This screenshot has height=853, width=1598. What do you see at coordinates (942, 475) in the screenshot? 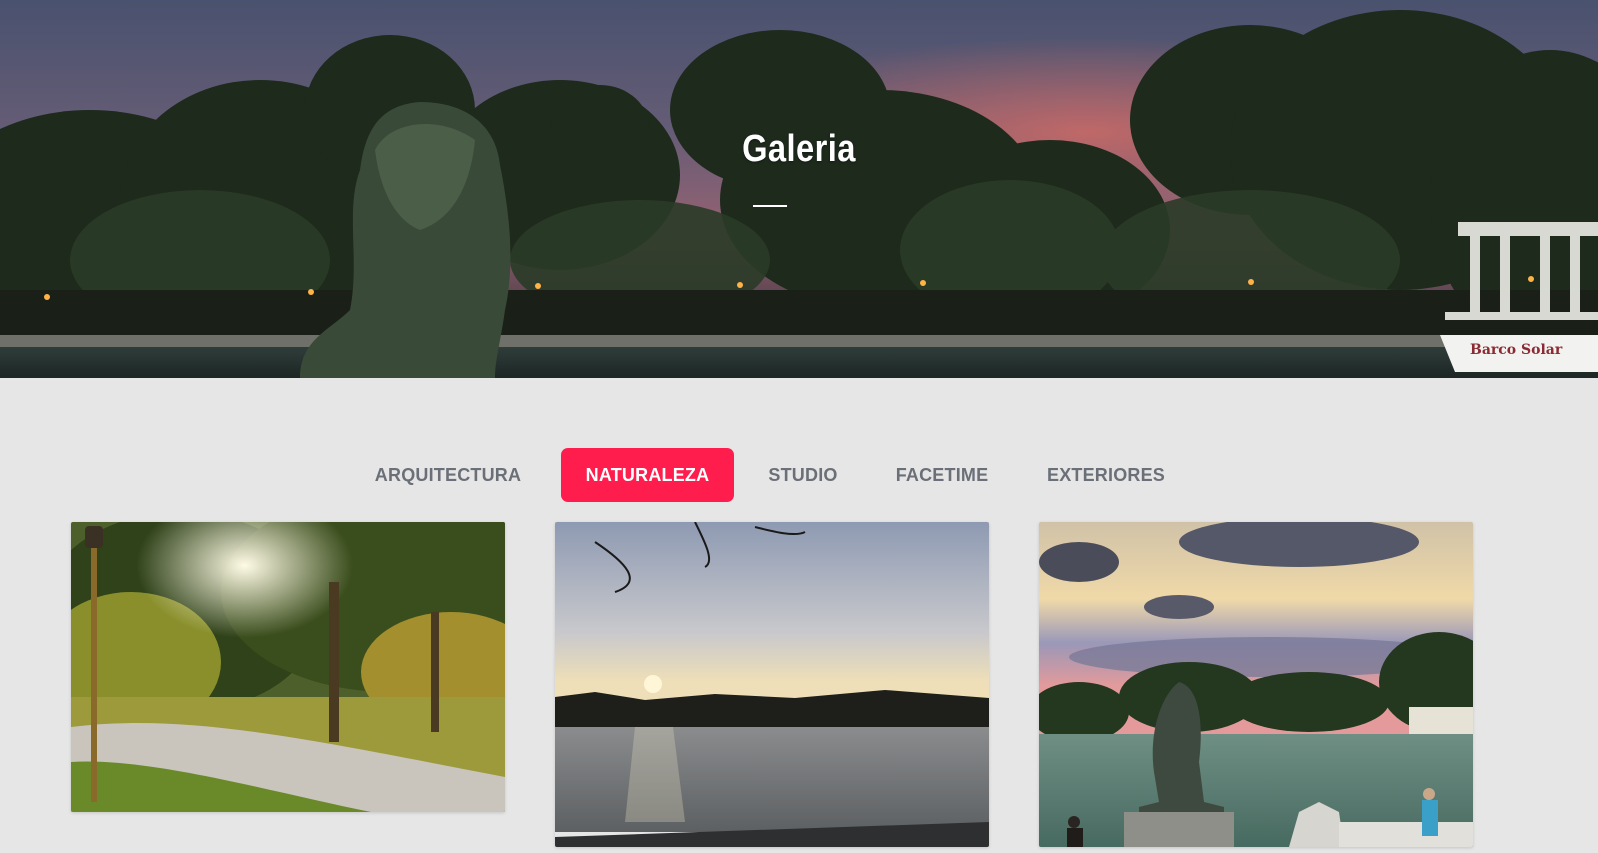
I see `tab-facetime: FACETIME` at bounding box center [942, 475].